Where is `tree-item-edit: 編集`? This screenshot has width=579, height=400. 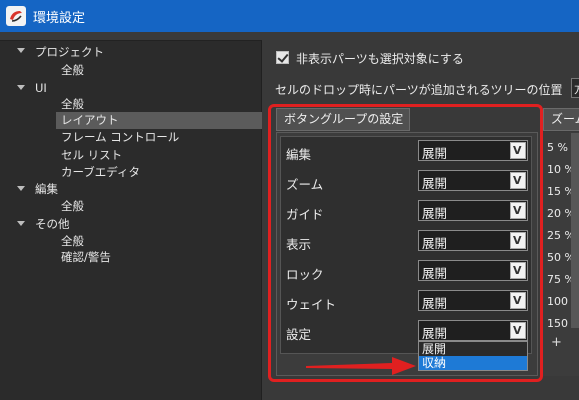
tree-item-edit: 編集 is located at coordinates (46, 189).